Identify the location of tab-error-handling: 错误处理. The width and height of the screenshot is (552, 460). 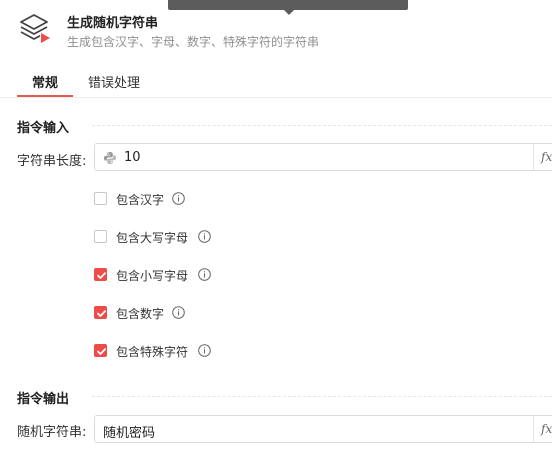
(114, 81).